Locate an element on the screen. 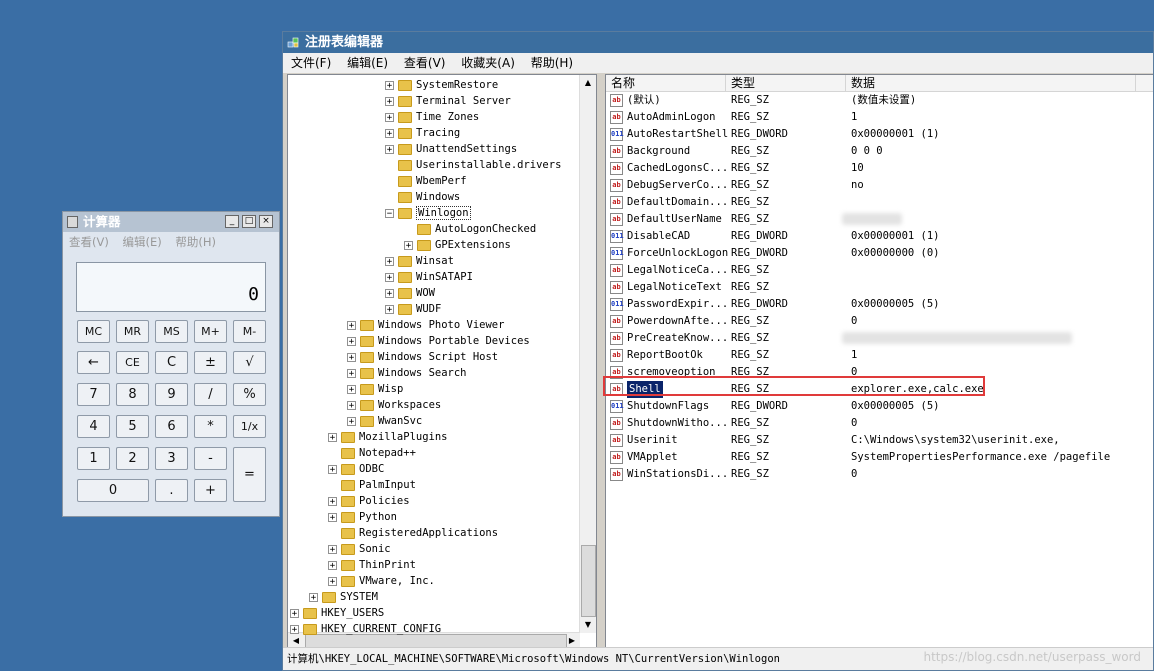 The width and height of the screenshot is (1154, 671). menu-edit: 编辑(E) is located at coordinates (367, 63).